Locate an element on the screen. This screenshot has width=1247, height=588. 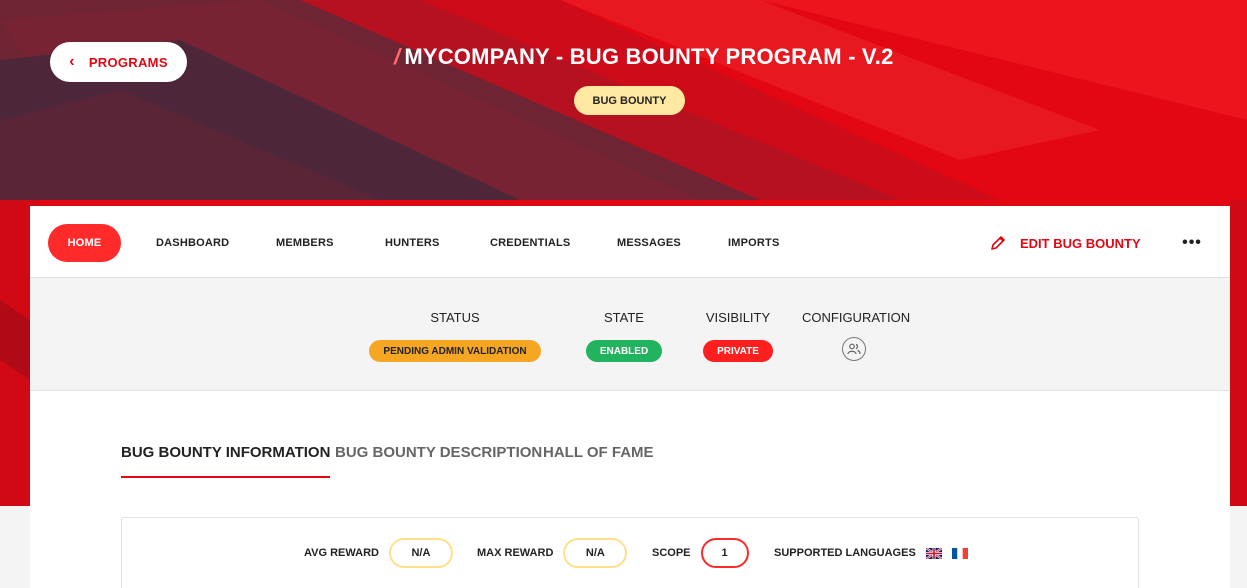
edit-bug-bounty-label: EDIT BUG BOUNTY is located at coordinates (1080, 243).